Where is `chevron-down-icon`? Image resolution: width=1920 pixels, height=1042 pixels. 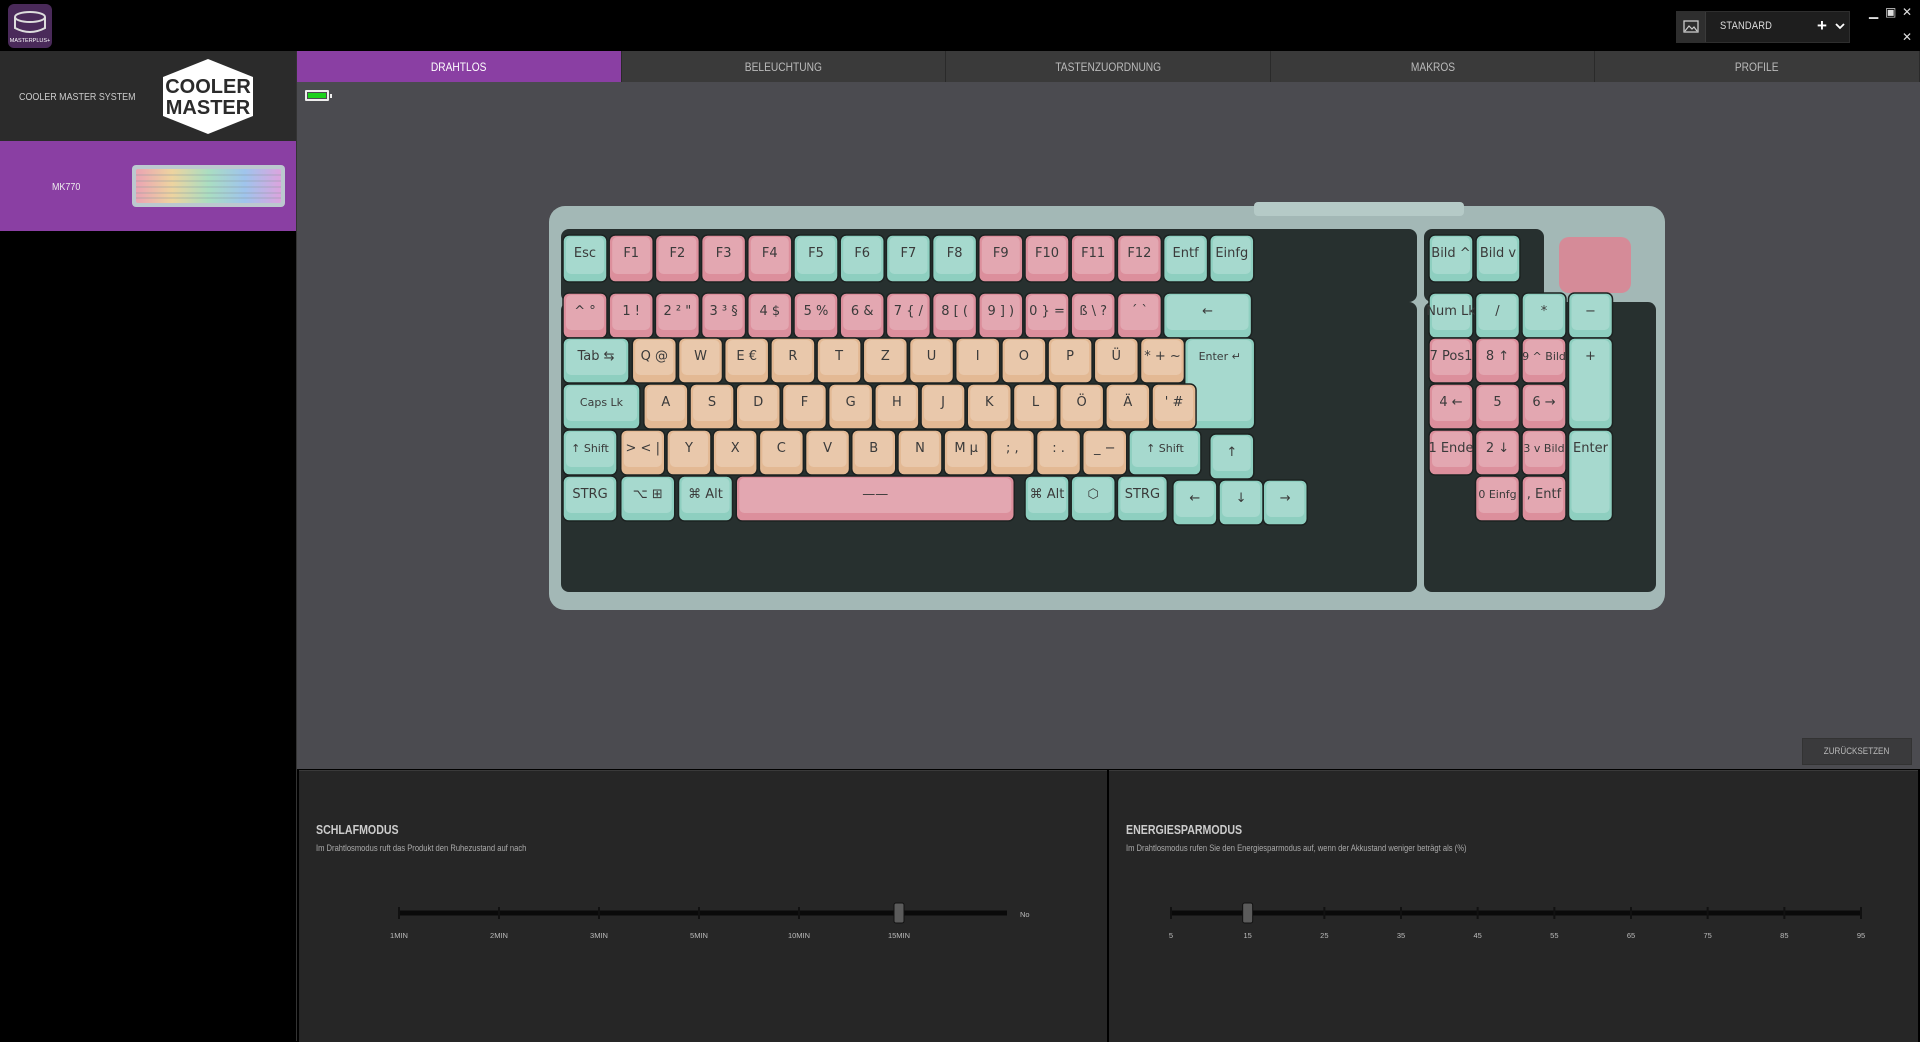
chevron-down-icon is located at coordinates (1840, 26).